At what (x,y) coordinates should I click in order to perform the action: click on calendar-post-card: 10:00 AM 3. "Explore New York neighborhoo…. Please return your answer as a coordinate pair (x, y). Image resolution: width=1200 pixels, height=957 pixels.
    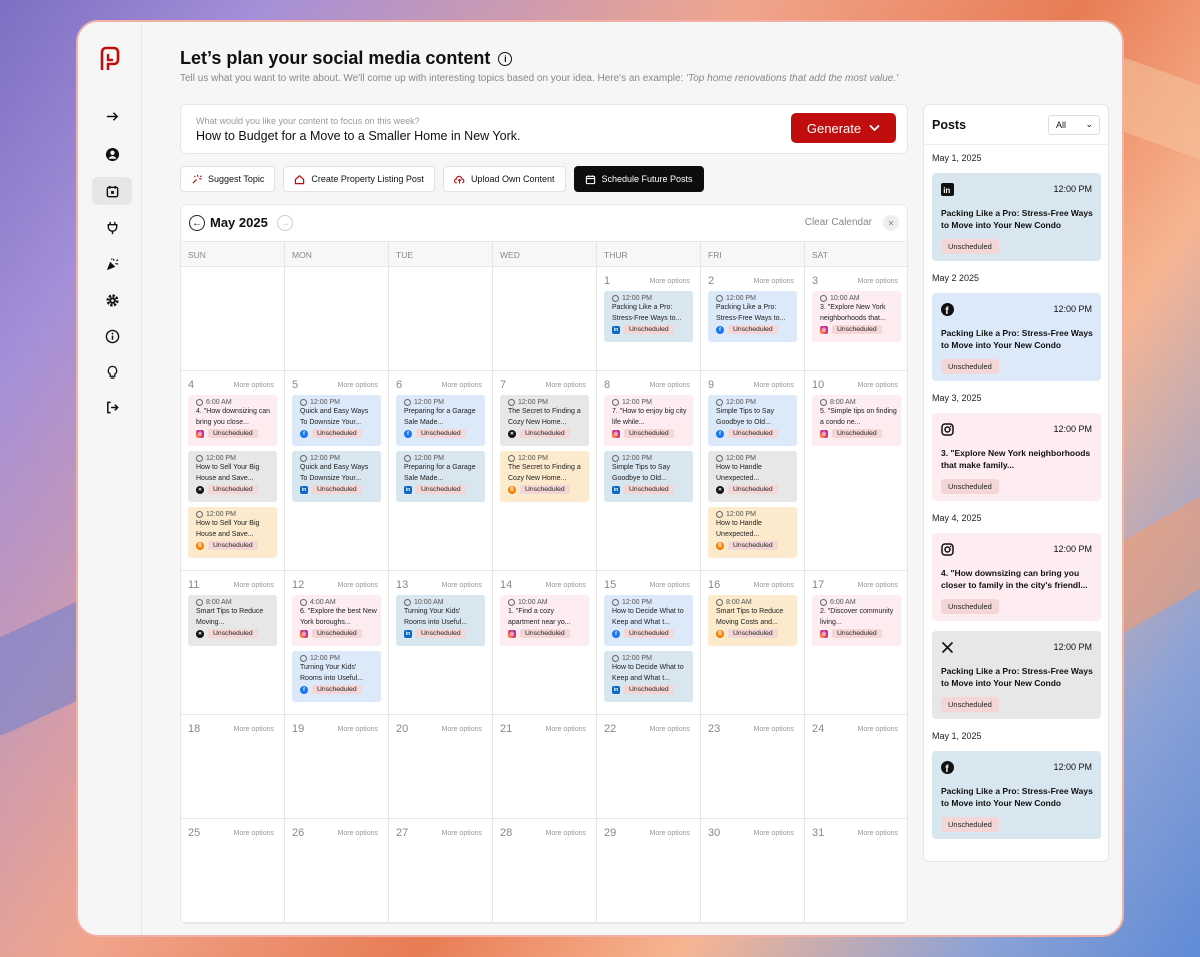
    Looking at the image, I should click on (856, 316).